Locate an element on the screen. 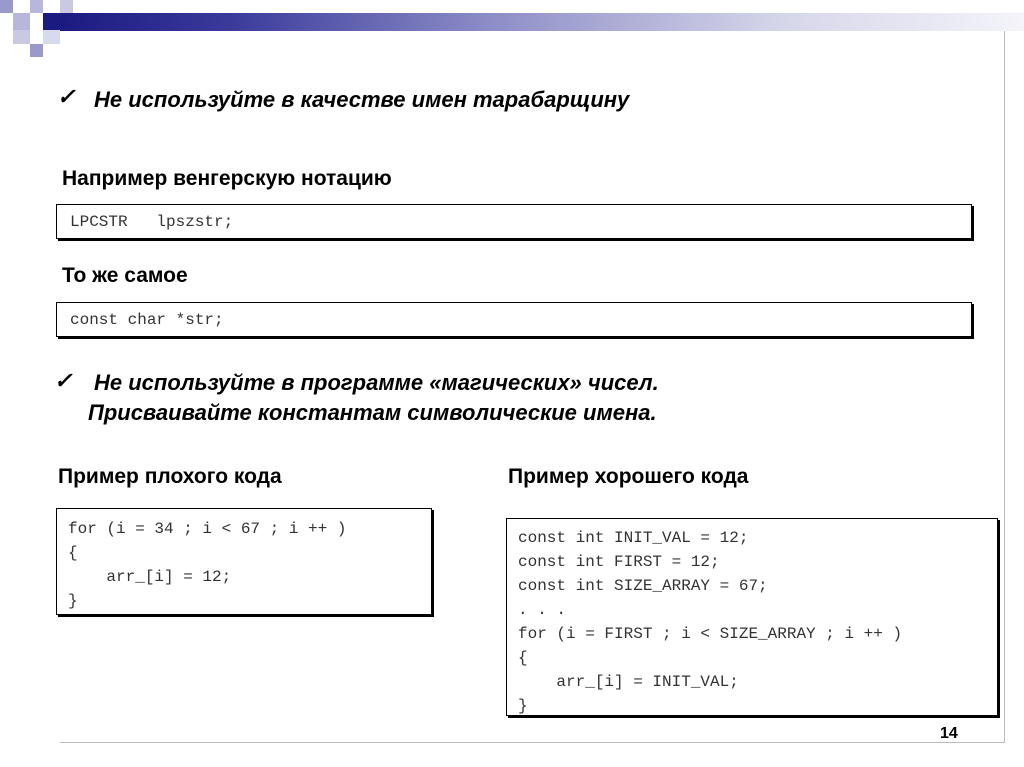 This screenshot has height=767, width=1024. label-same-thing: То же самое is located at coordinates (125, 275).